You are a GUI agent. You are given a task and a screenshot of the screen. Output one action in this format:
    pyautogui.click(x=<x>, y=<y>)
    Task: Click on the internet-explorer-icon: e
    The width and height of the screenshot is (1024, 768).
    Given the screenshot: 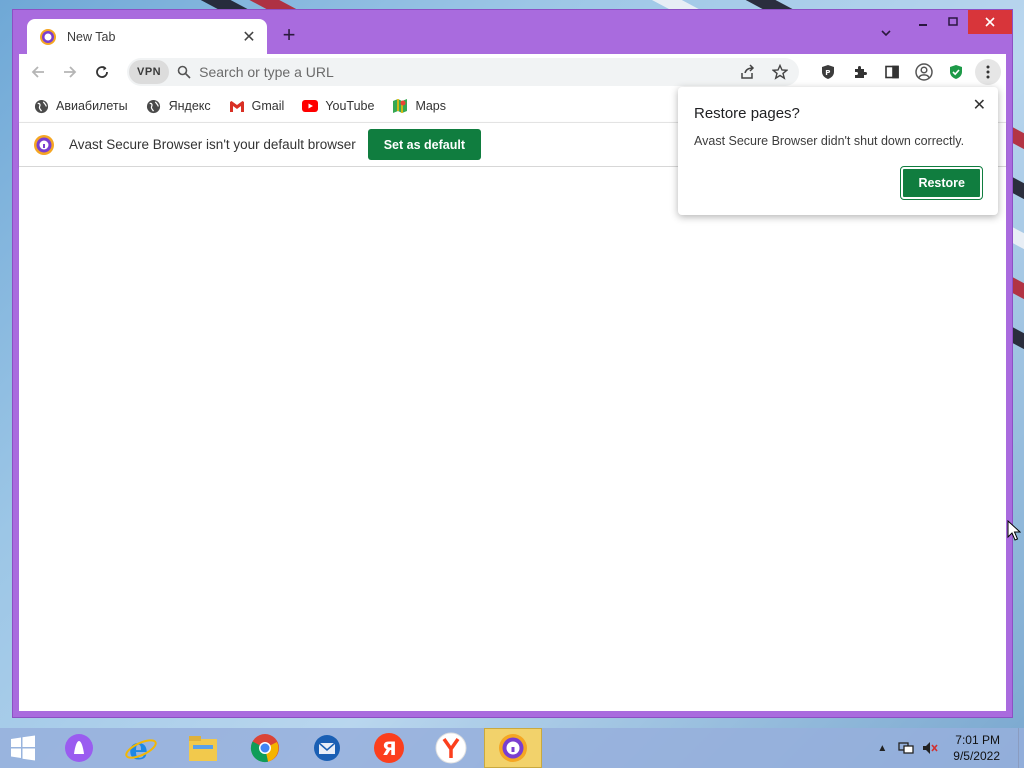 What is the action you would take?
    pyautogui.click(x=141, y=748)
    